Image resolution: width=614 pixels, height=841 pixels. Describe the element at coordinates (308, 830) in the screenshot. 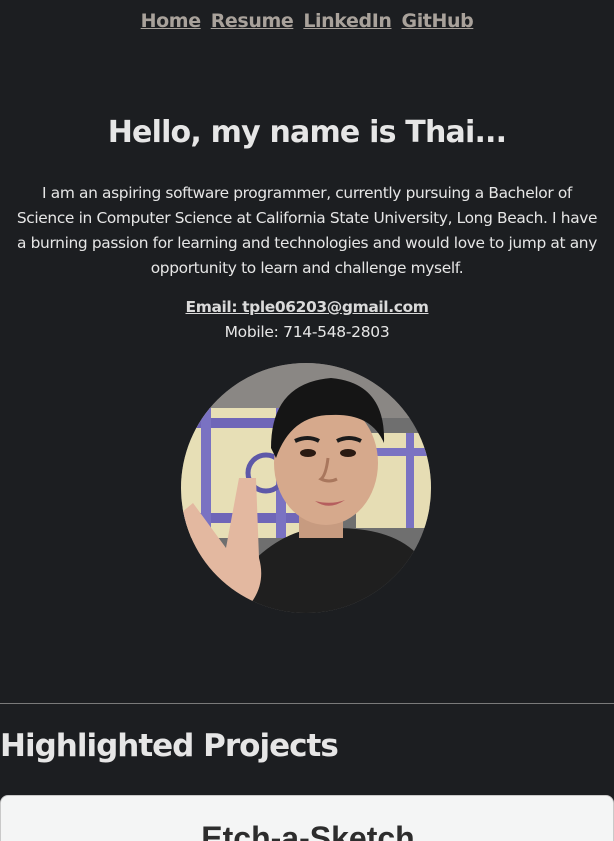

I see `project-card-title: Etch-a-Sketch` at that location.